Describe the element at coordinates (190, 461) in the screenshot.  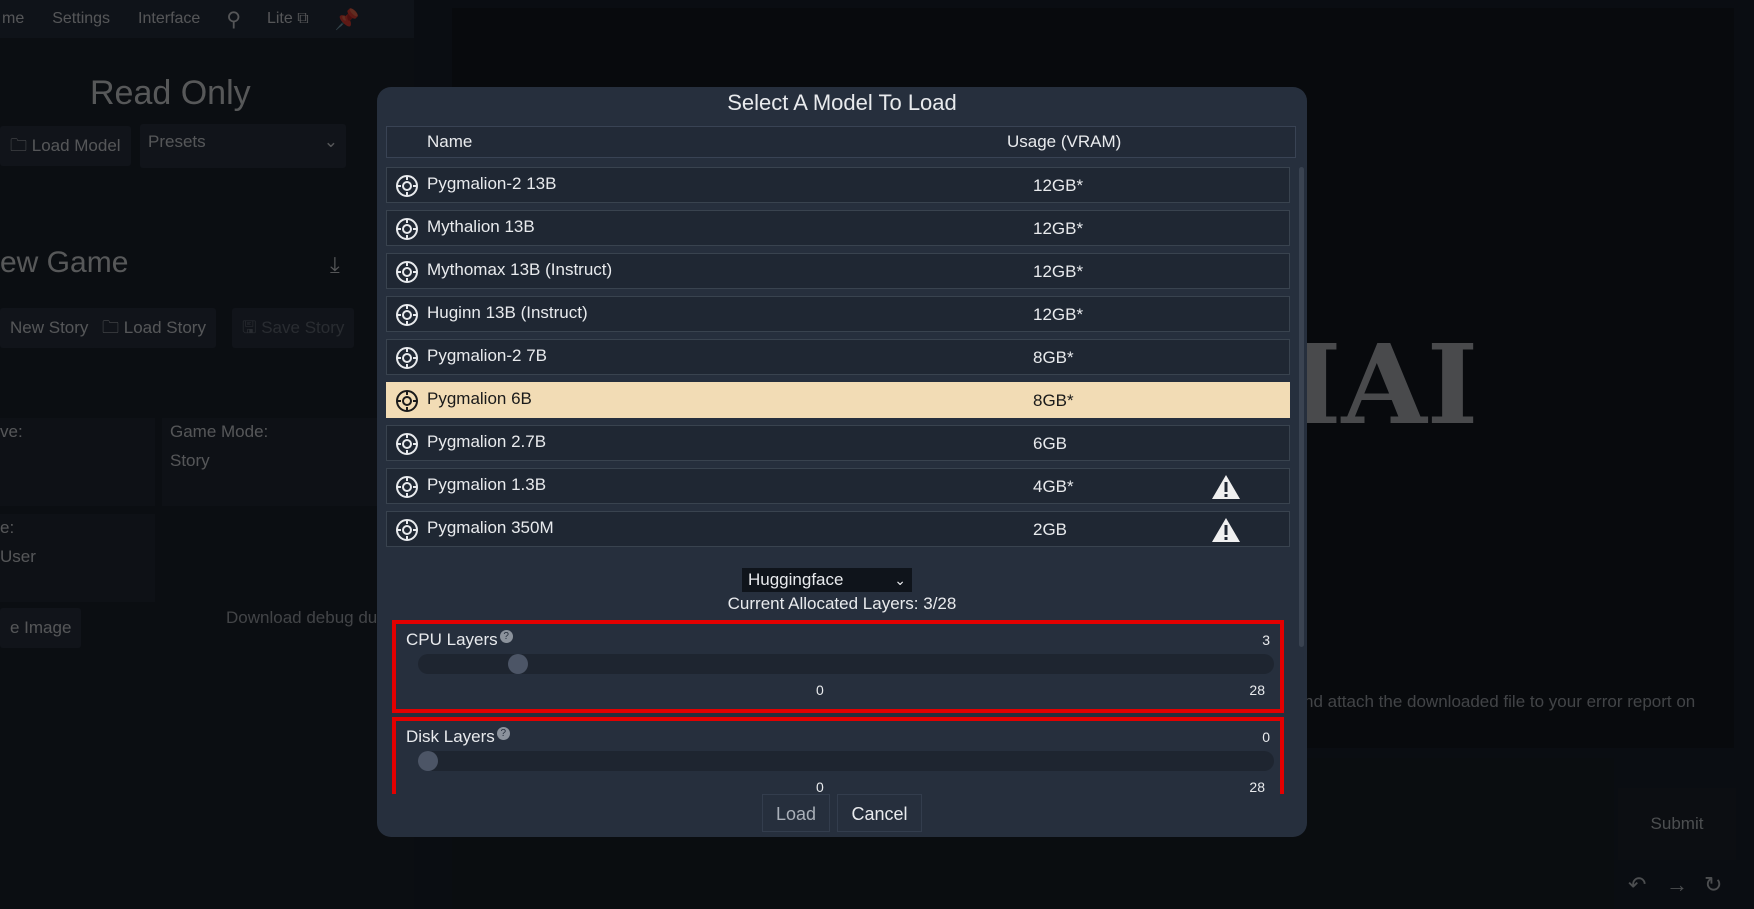
I see `game-mode-select: Story` at that location.